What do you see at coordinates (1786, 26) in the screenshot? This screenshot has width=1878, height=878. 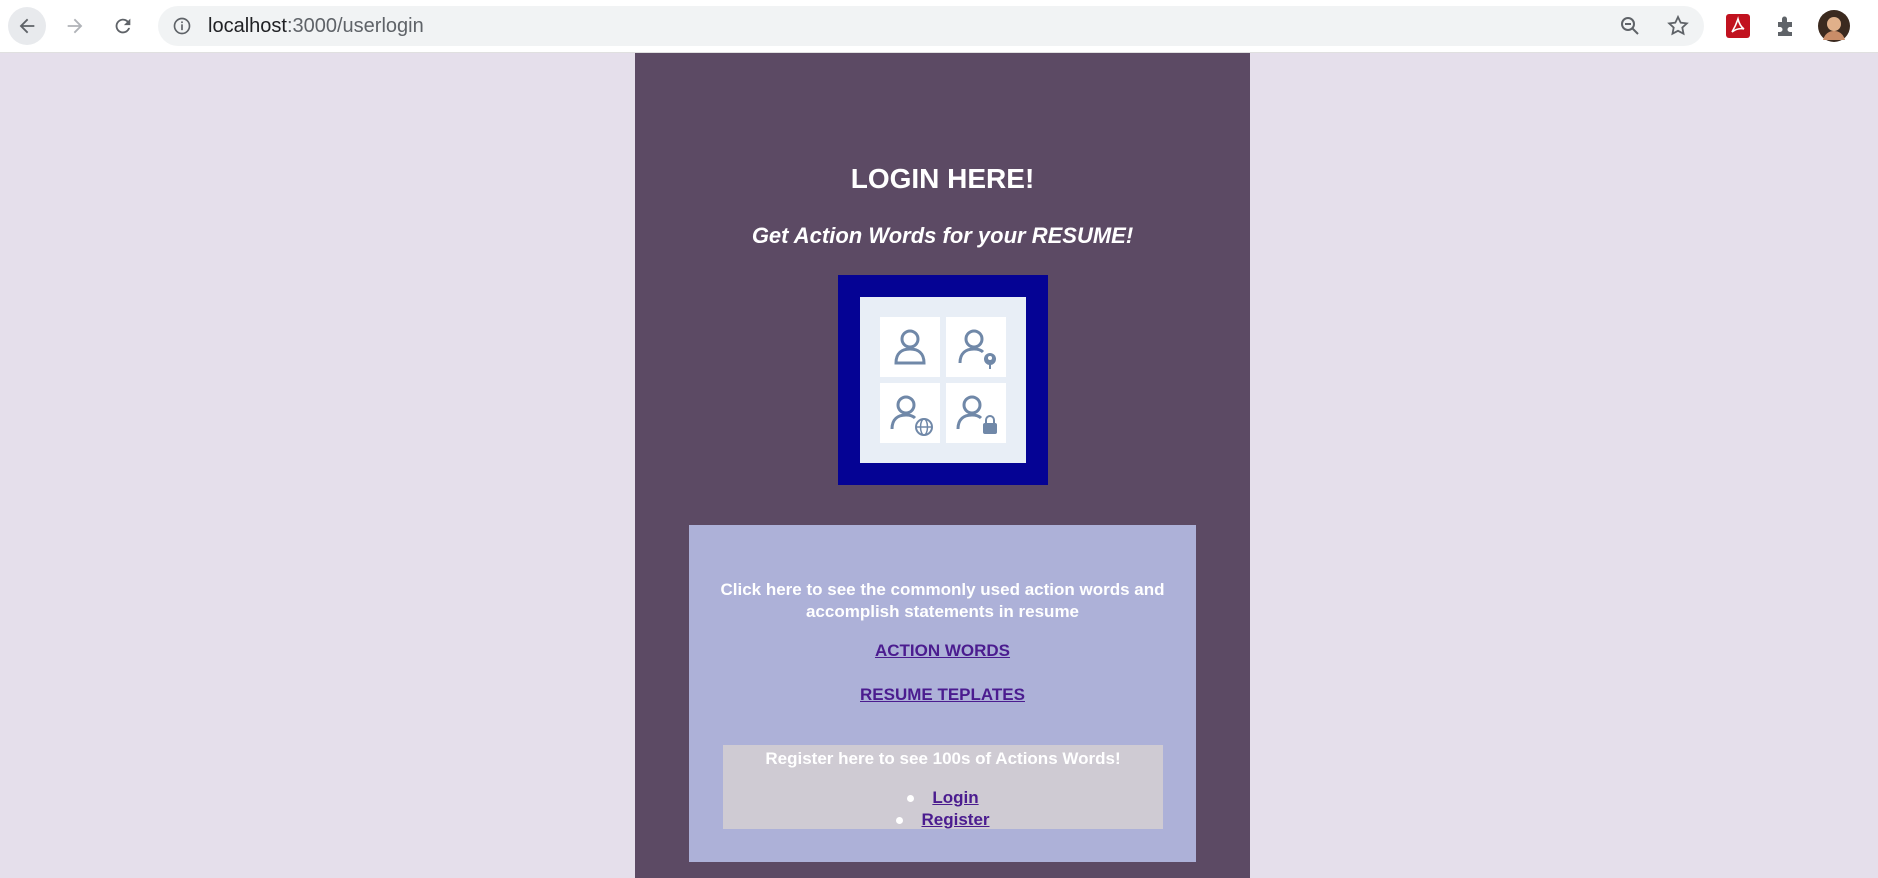 I see `extensions-puzzle-icon` at bounding box center [1786, 26].